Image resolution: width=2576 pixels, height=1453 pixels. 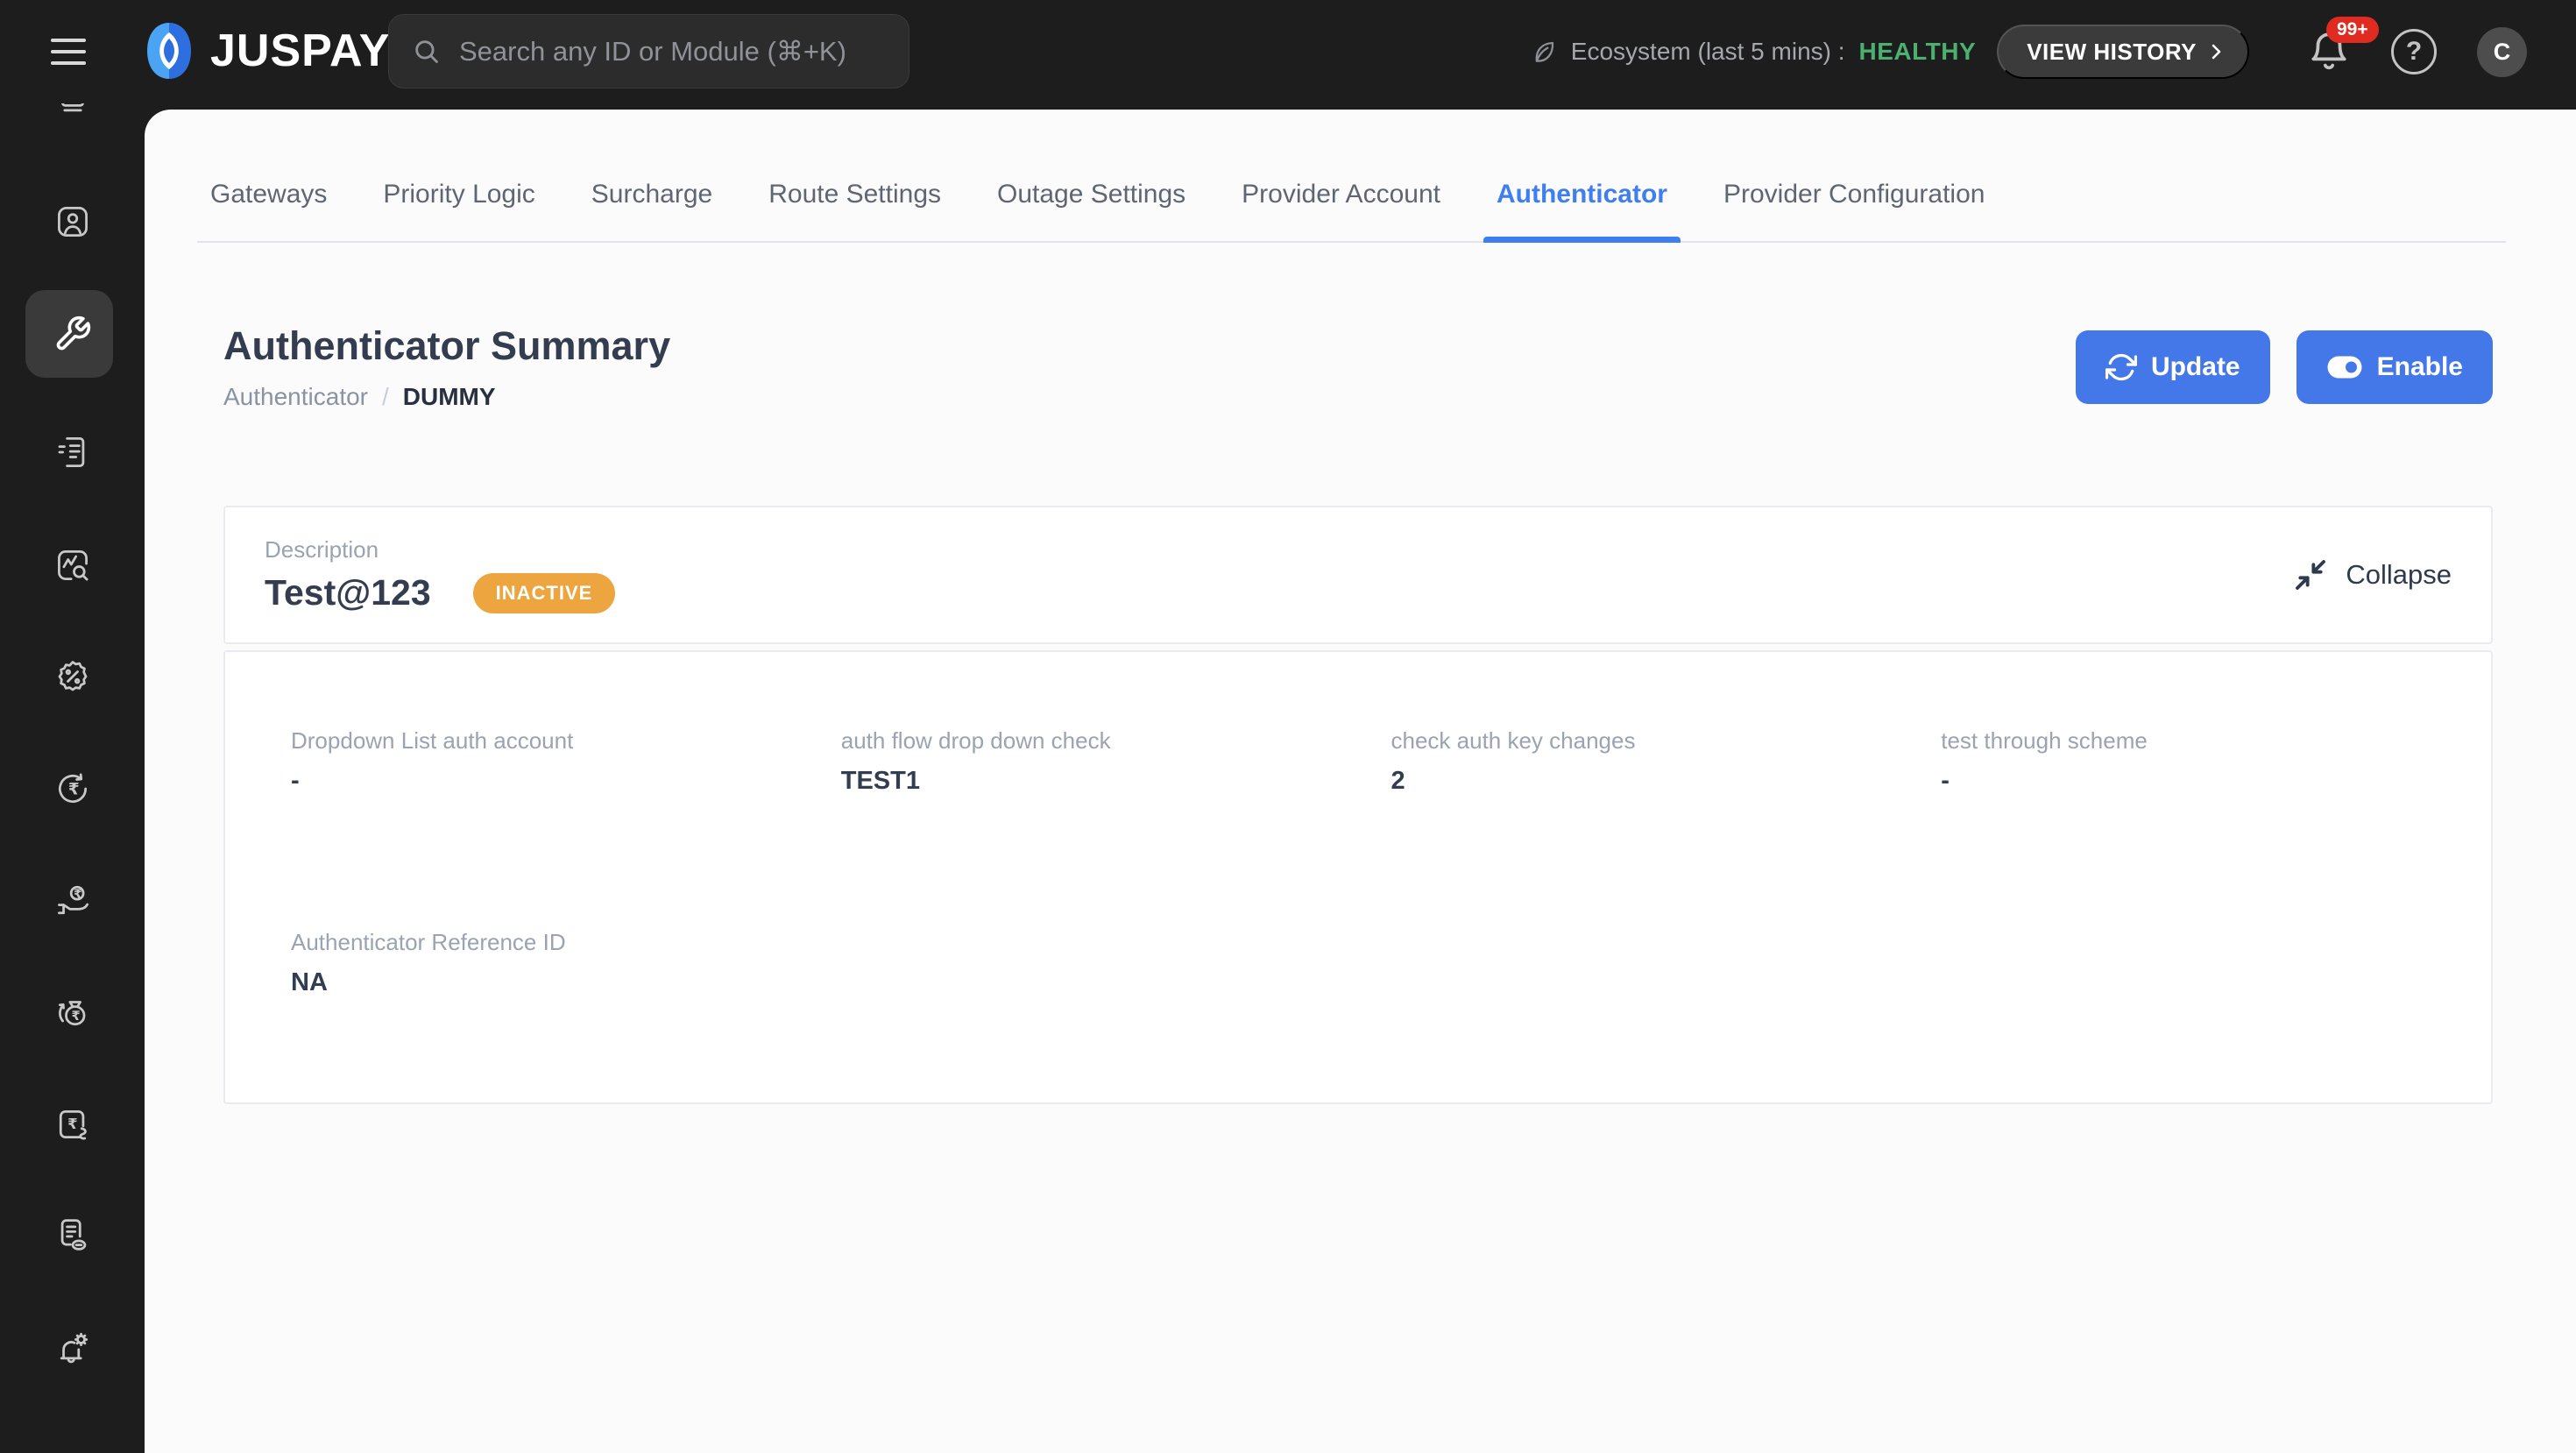 What do you see at coordinates (2502, 51) in the screenshot?
I see `user-avatar: C` at bounding box center [2502, 51].